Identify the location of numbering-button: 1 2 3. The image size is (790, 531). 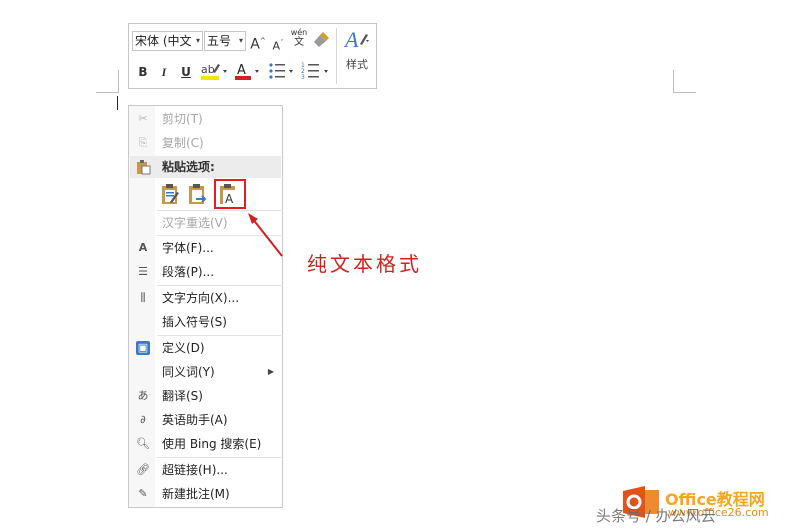
(316, 70).